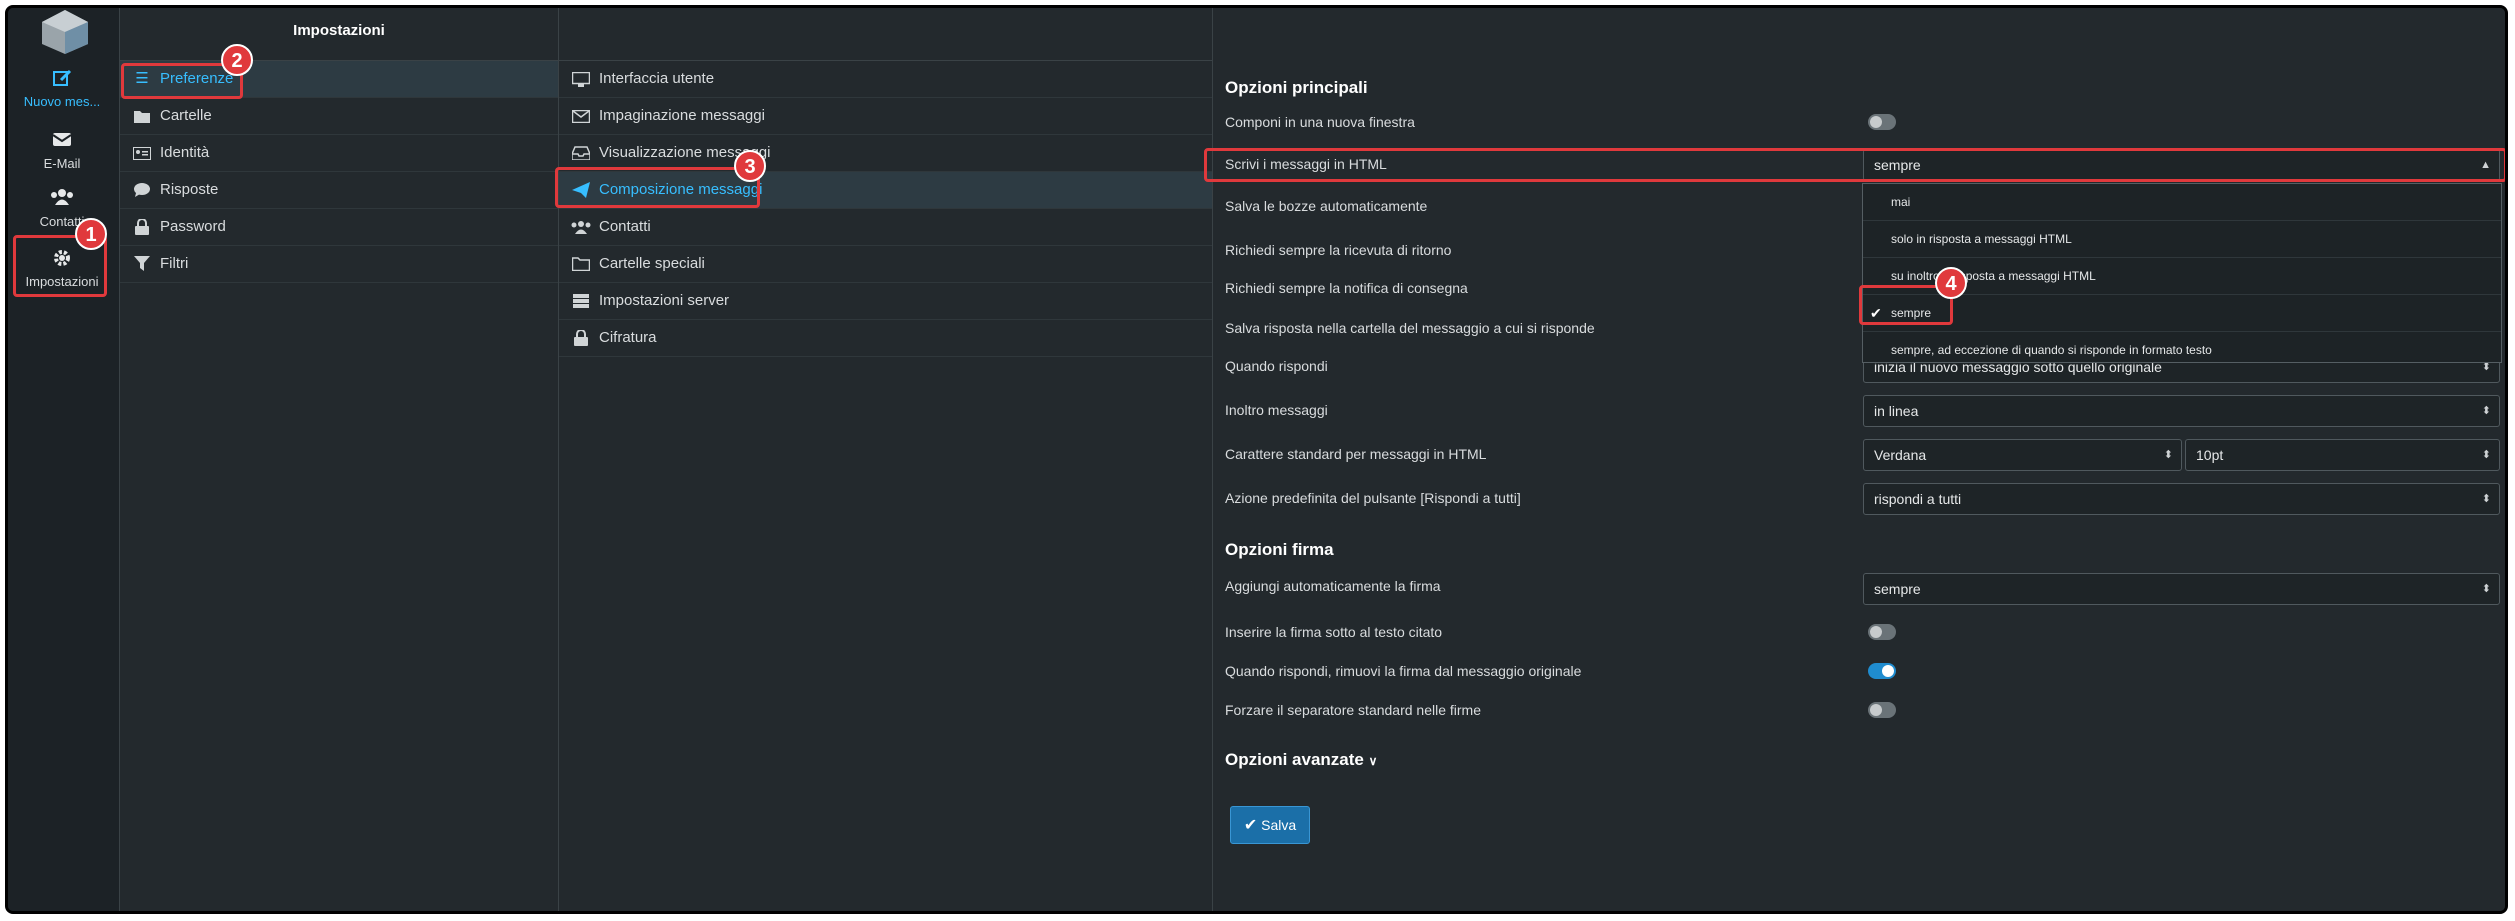 The height and width of the screenshot is (921, 2515). Describe the element at coordinates (193, 226) in the screenshot. I see `settings-item-label: Password` at that location.